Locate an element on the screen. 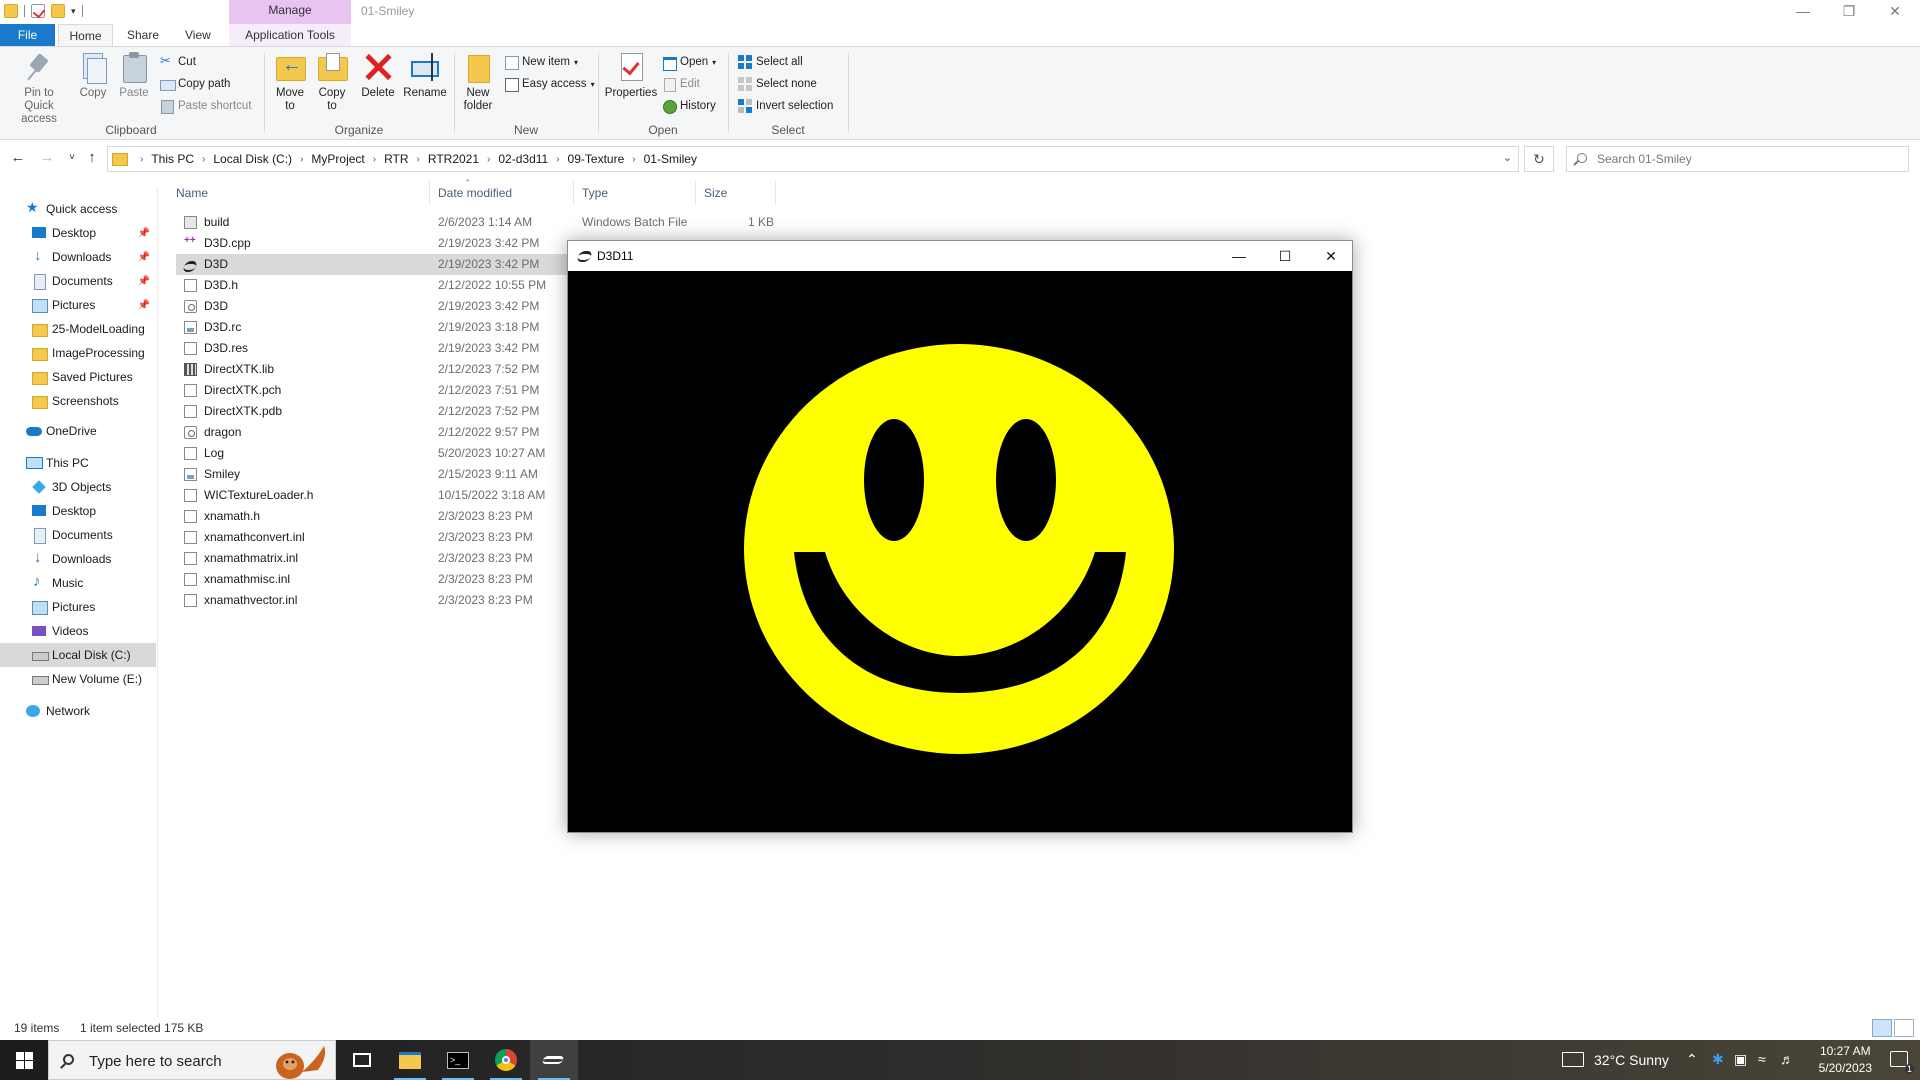 Image resolution: width=1920 pixels, height=1080 pixels. weather-text: 32°C Sunny is located at coordinates (1631, 1066).